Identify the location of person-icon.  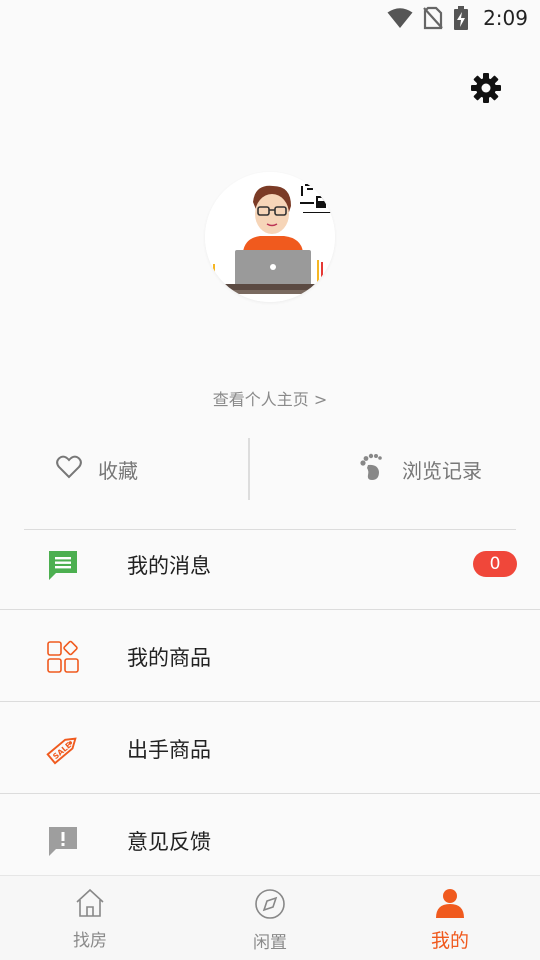
(450, 905).